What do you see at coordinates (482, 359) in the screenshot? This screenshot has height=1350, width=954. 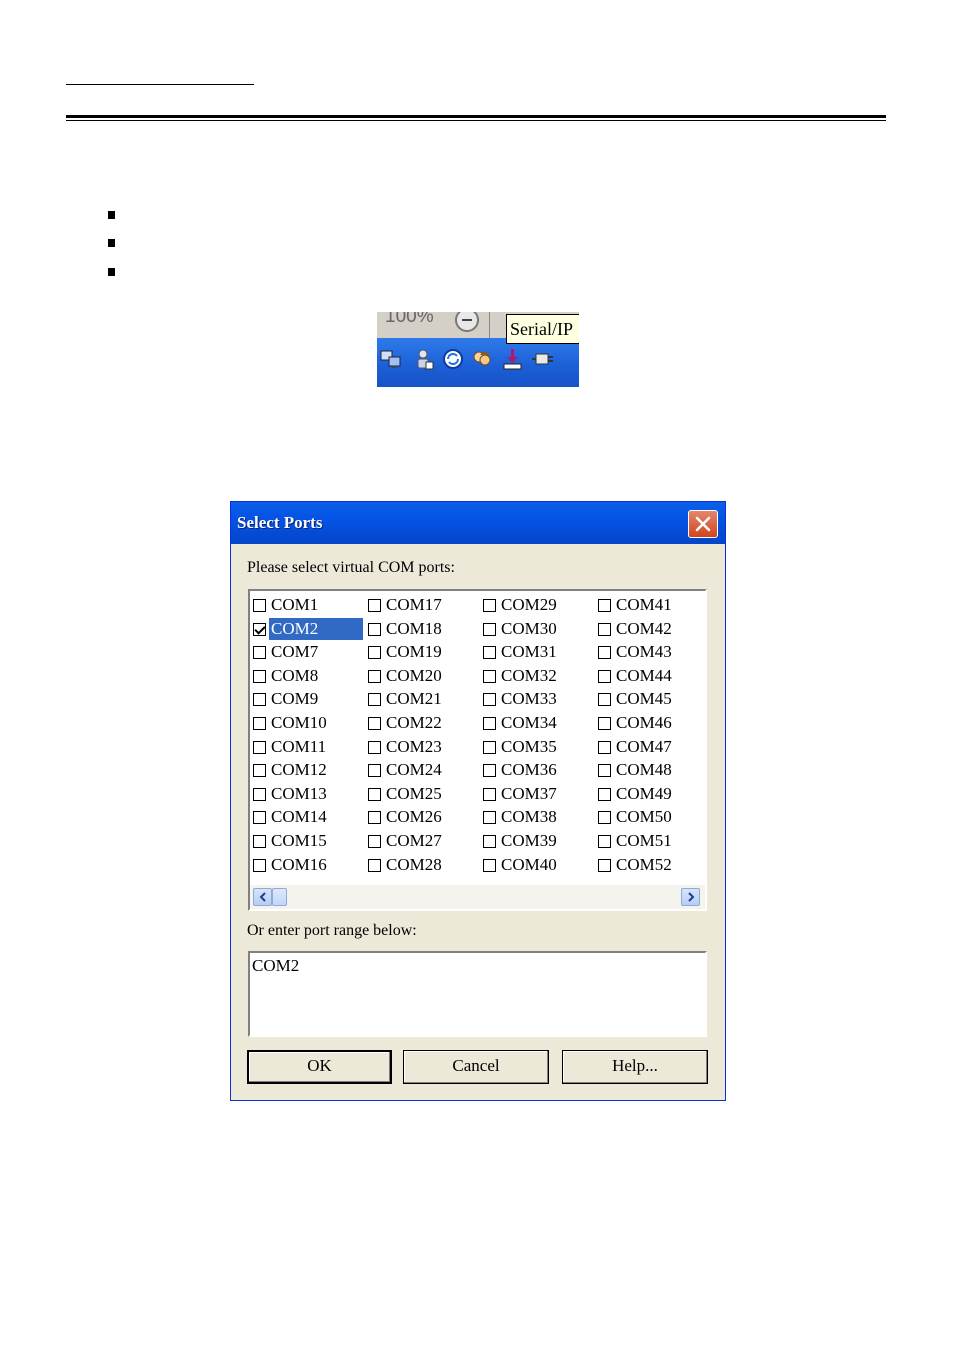 I see `people-icon` at bounding box center [482, 359].